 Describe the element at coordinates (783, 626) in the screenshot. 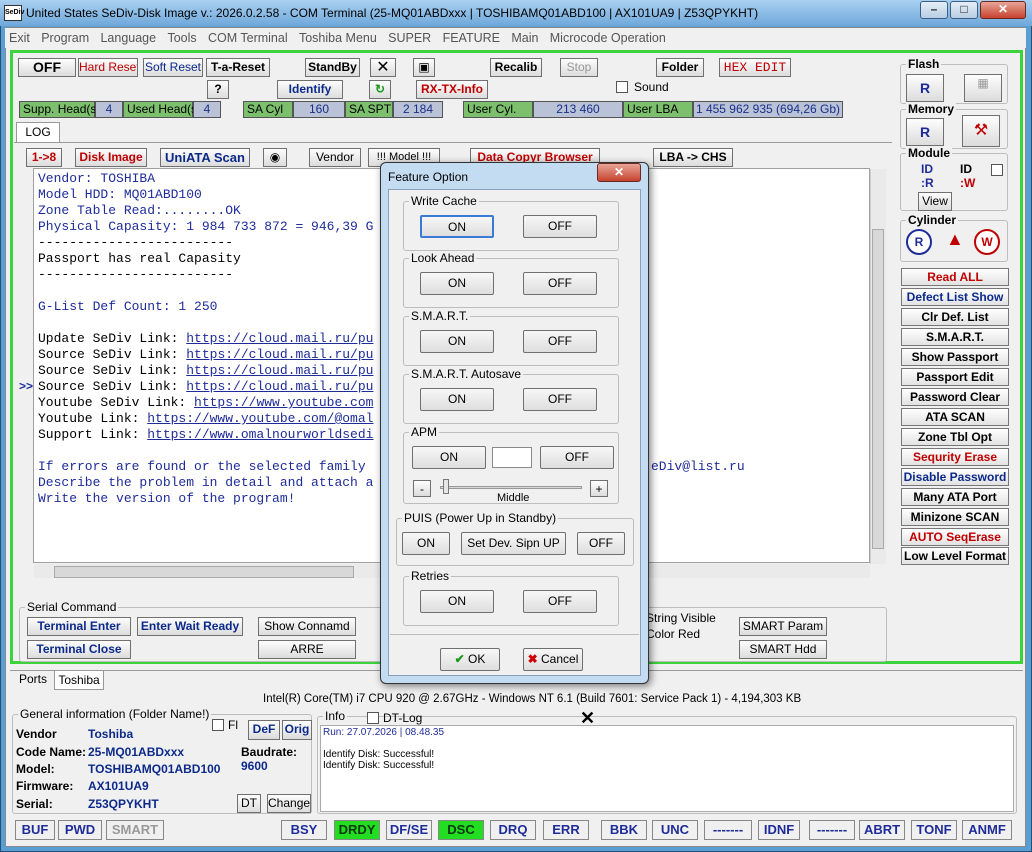

I see `smart-param-button: SMART Param` at that location.